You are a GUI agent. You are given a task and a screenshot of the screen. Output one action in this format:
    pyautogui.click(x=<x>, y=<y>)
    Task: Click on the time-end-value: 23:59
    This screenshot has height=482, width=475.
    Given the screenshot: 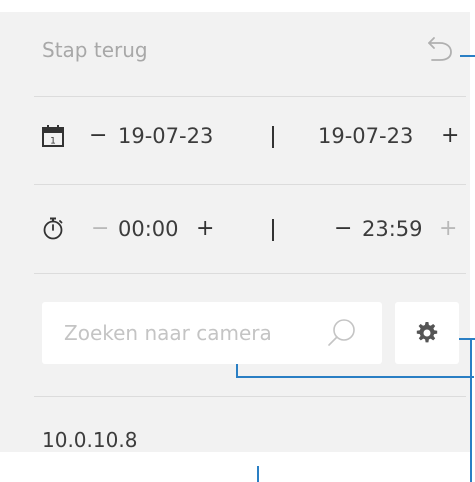 What is the action you would take?
    pyautogui.click(x=392, y=229)
    